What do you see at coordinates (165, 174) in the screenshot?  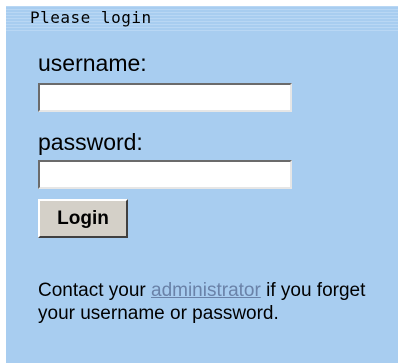 I see `password-input` at bounding box center [165, 174].